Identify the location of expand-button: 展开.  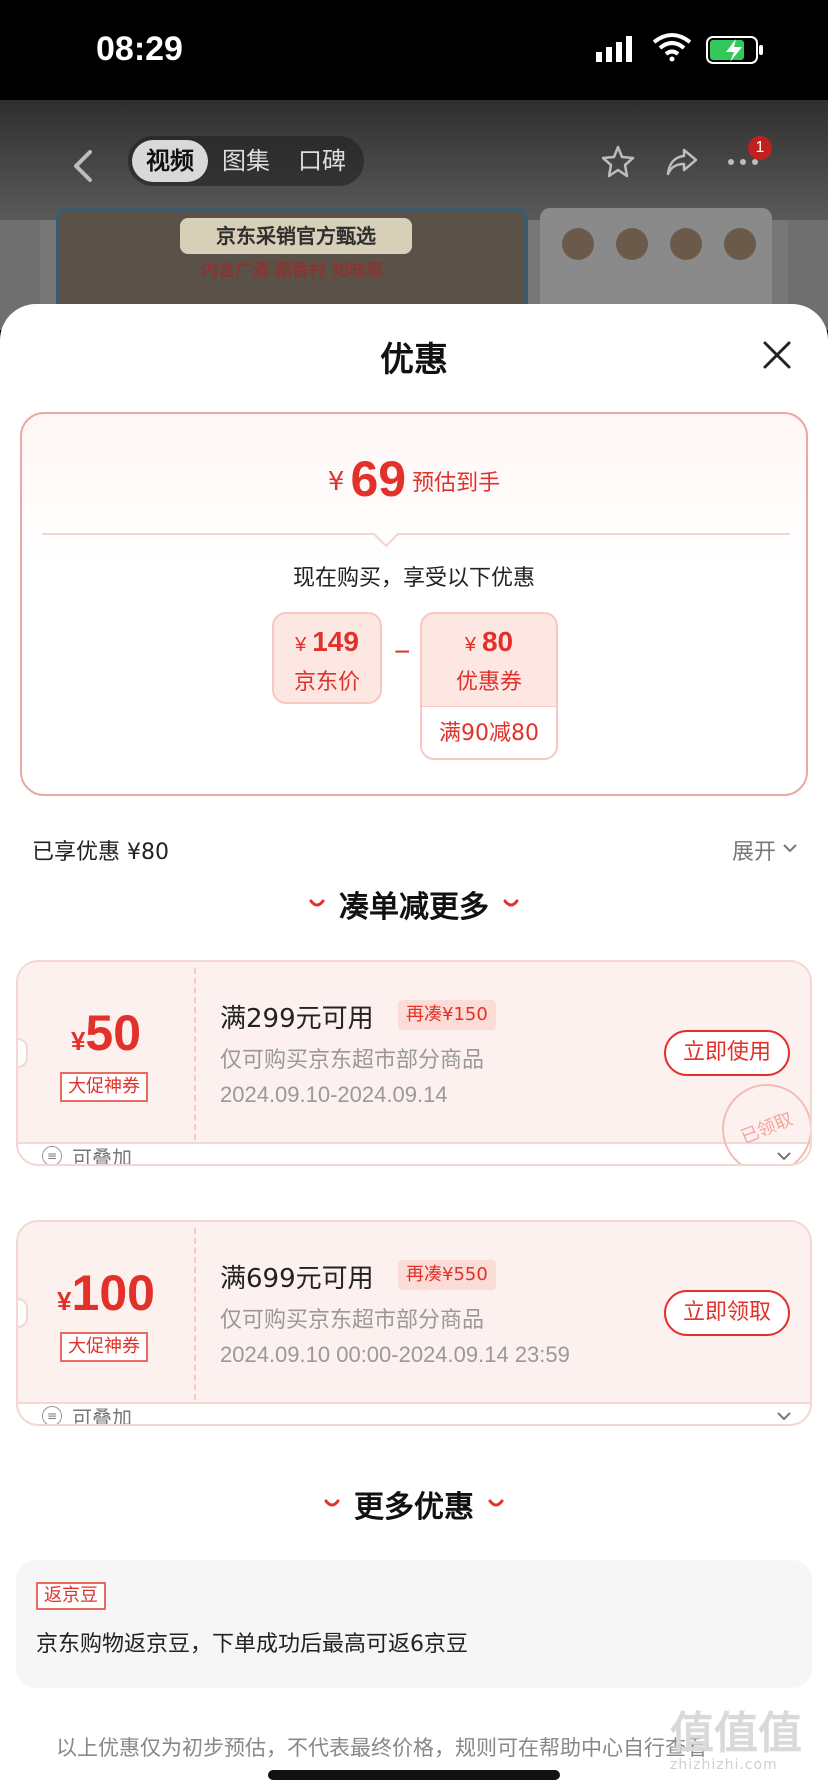
(754, 850).